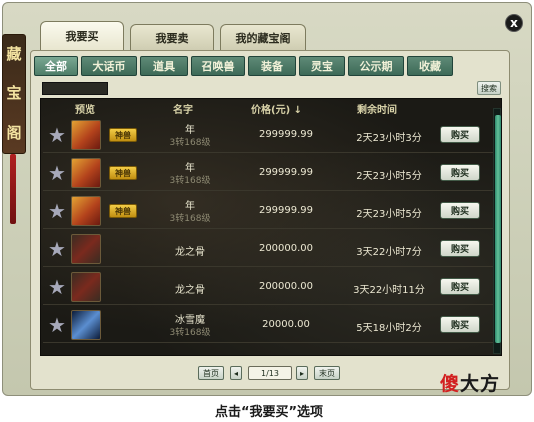  I want to click on category-summons: 召唤兽, so click(218, 66).